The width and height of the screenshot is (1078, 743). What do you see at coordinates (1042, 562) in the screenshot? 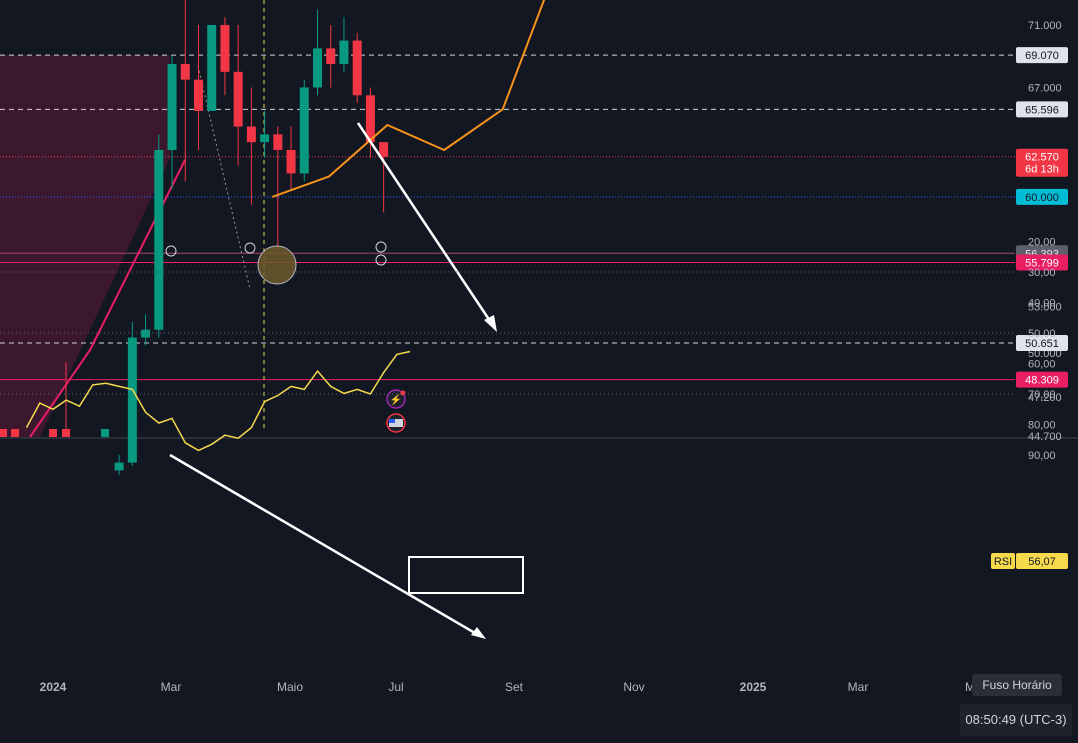
I see `rsi-value-text: 56,07` at bounding box center [1042, 562].